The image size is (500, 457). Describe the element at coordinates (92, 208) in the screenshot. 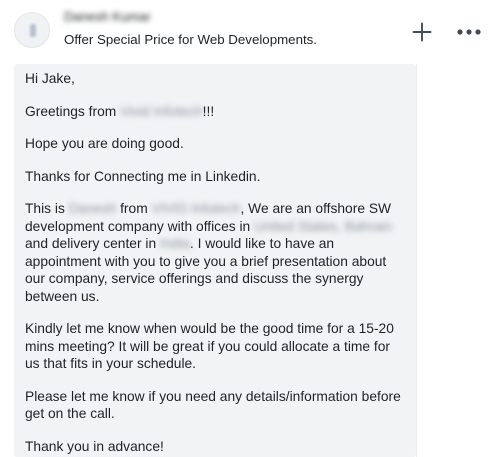

I see `redacted-person-name: Danesh` at that location.